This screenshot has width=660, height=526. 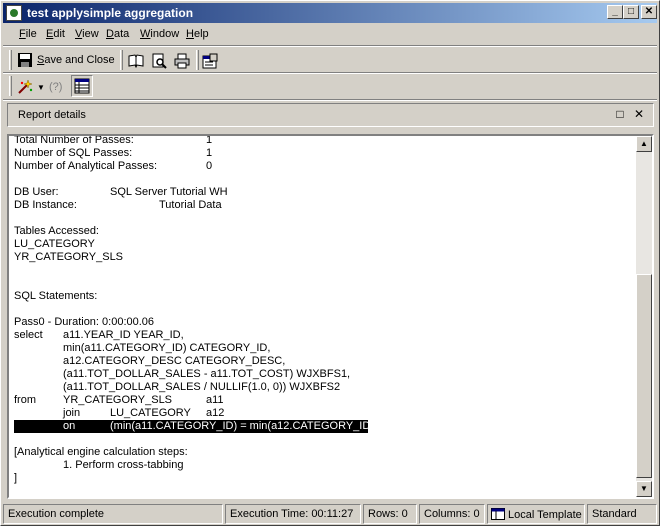 I want to click on secondary-toolbar: ▼ (?), so click(x=53, y=87).